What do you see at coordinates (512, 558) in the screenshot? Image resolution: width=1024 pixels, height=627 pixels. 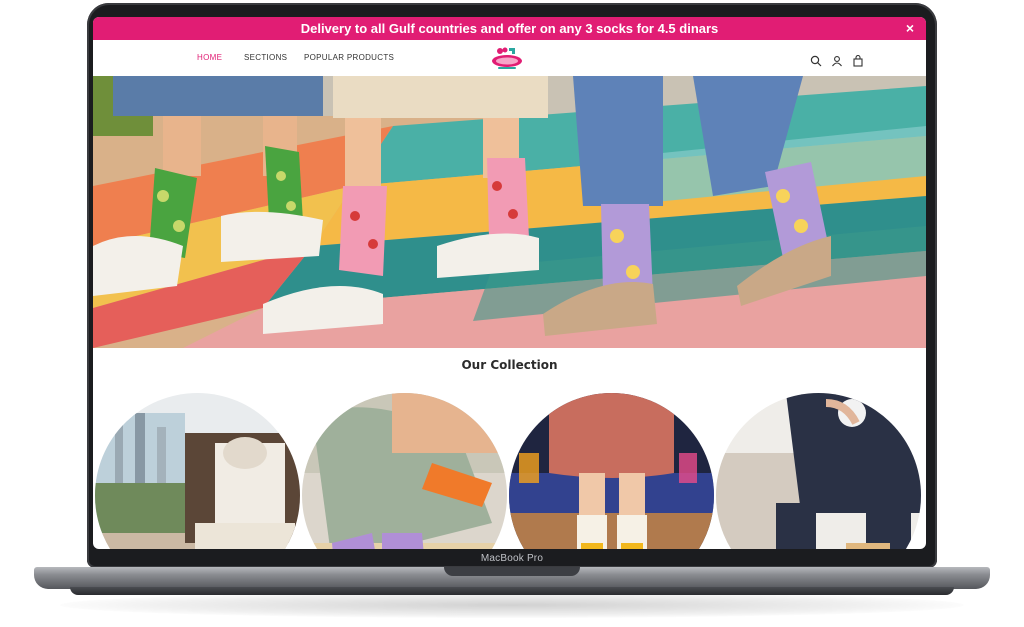 I see `device-label: MacBook Pro` at bounding box center [512, 558].